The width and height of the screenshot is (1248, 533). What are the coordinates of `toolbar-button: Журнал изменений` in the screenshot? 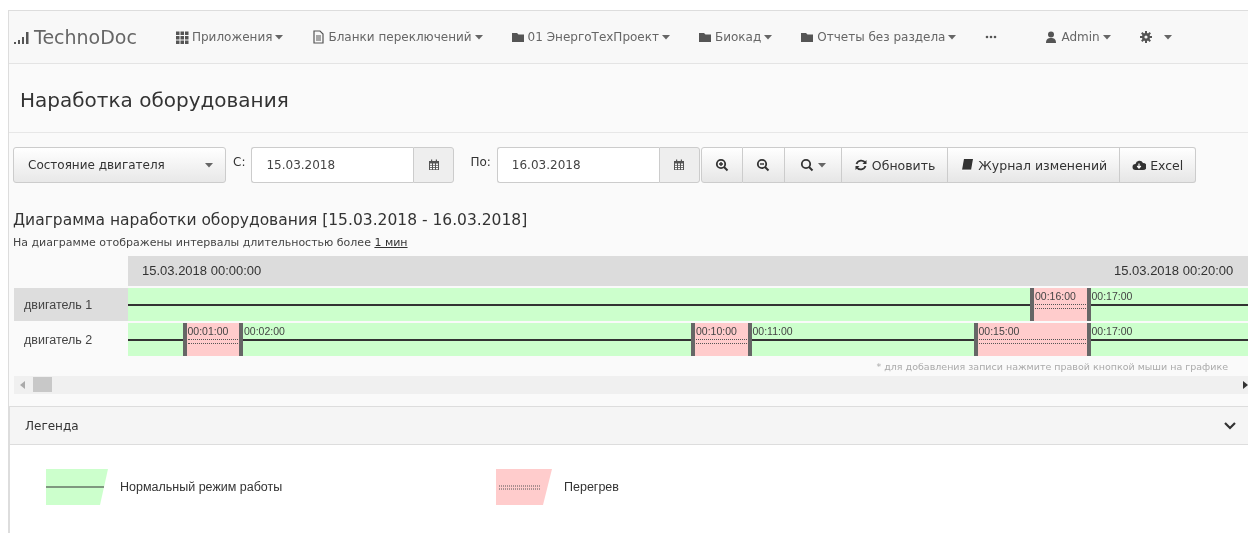 It's located at (1034, 165).